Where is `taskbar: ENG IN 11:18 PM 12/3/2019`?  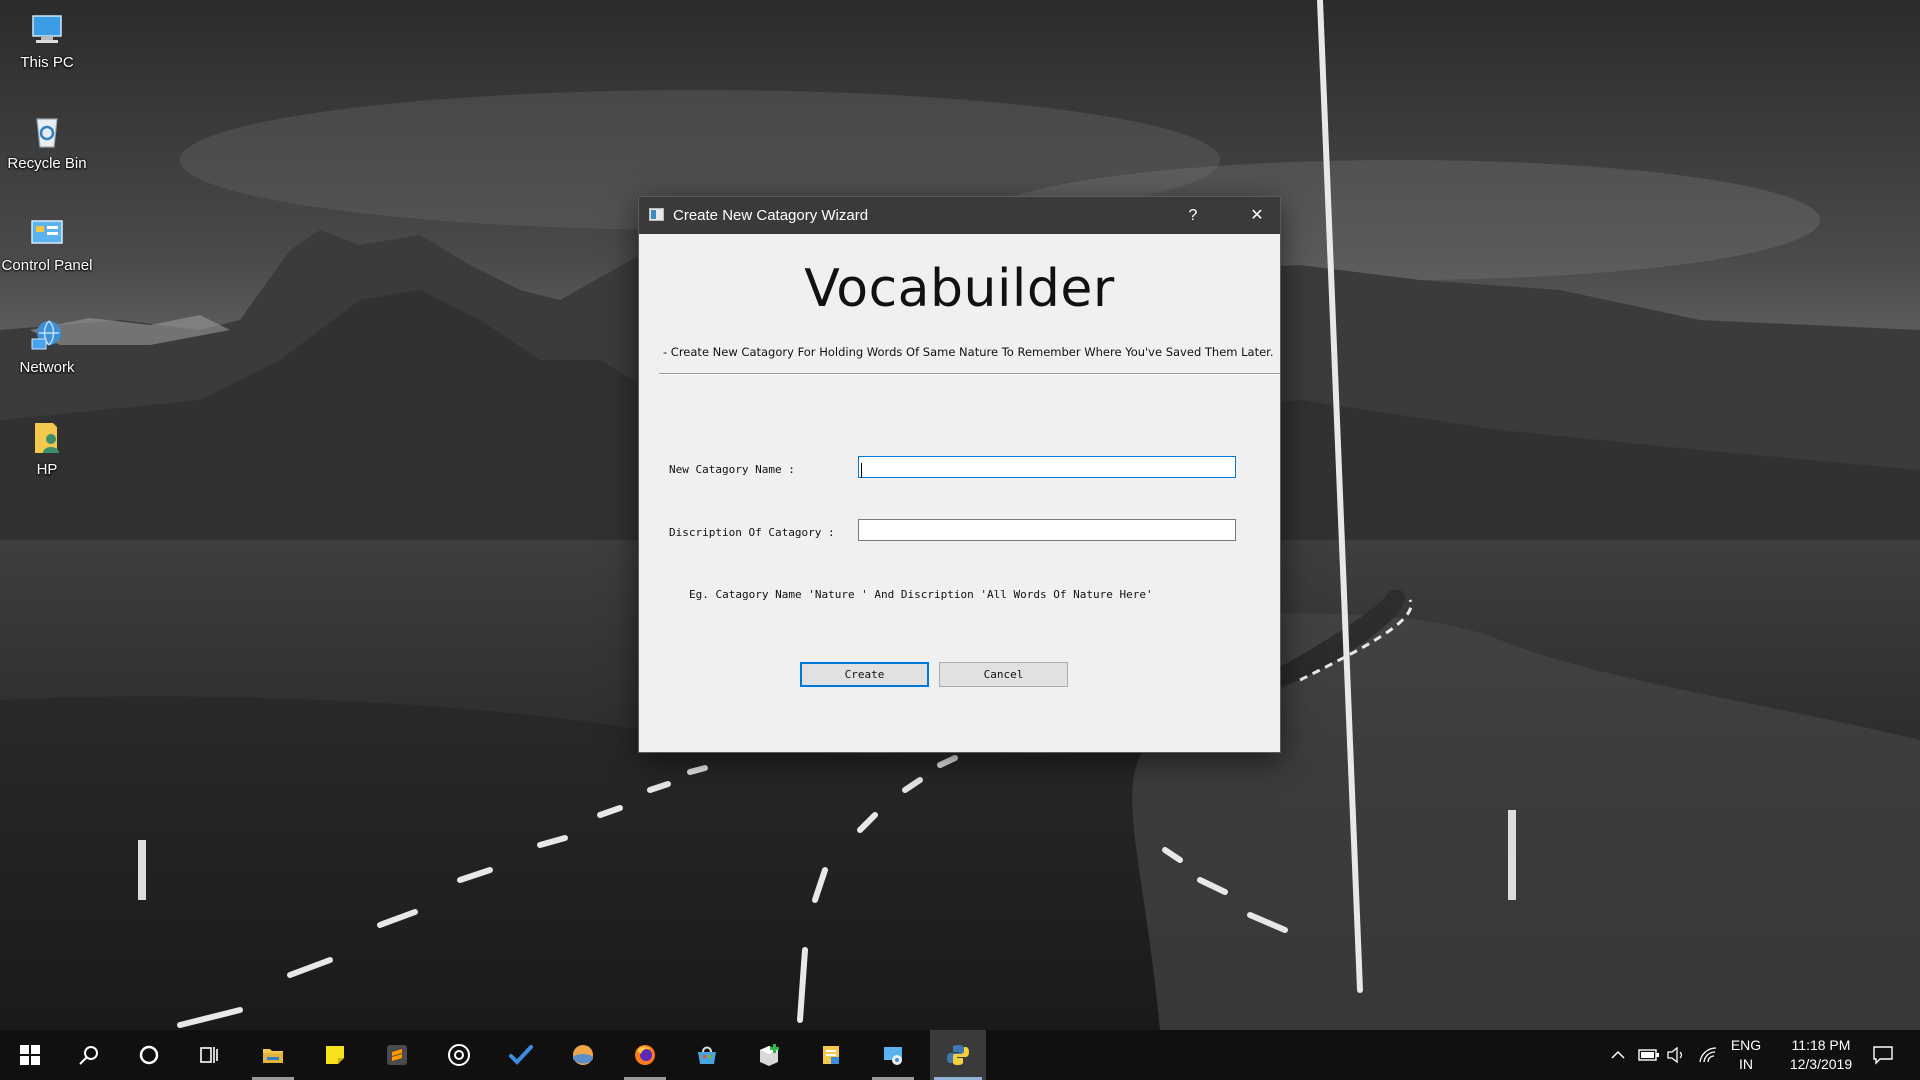 taskbar: ENG IN 11:18 PM 12/3/2019 is located at coordinates (960, 1055).